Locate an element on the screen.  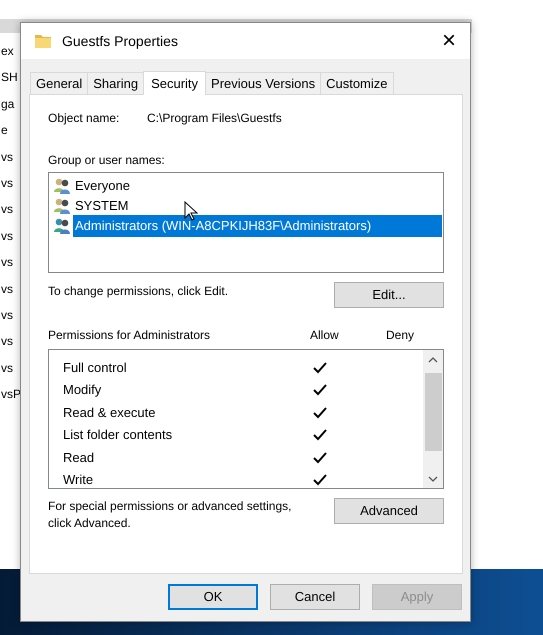
permission-name: List folder contents is located at coordinates (118, 435).